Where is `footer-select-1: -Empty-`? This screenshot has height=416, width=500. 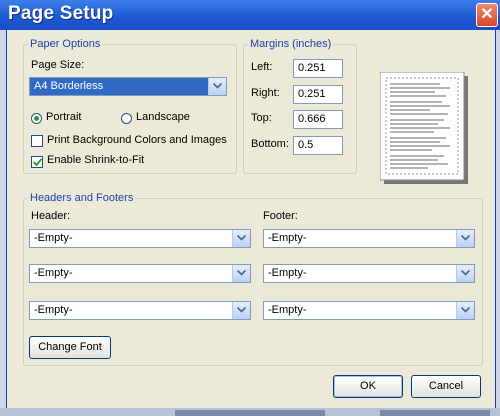
footer-select-1: -Empty- is located at coordinates (369, 238).